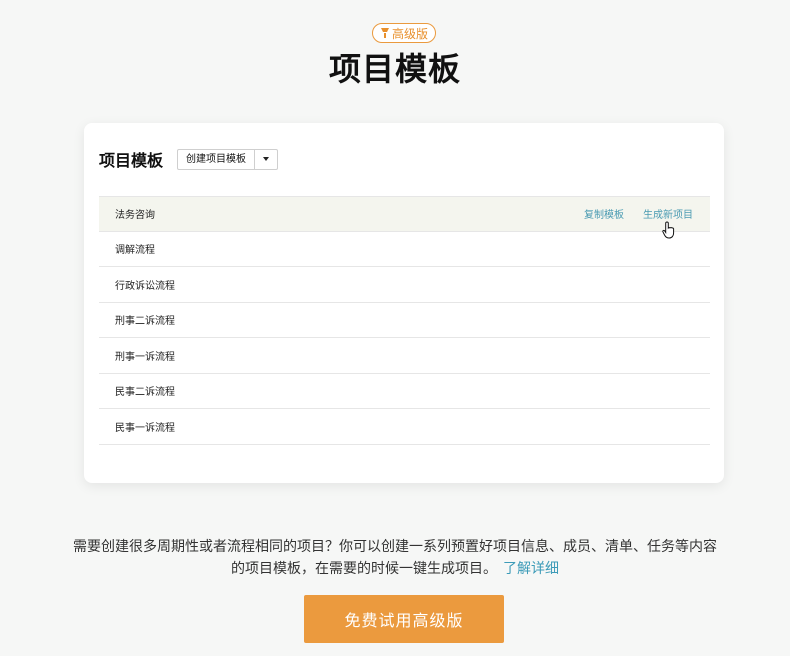 The width and height of the screenshot is (790, 656). What do you see at coordinates (404, 356) in the screenshot?
I see `template-row-criminal-first-appeal: 刑事一诉流程` at bounding box center [404, 356].